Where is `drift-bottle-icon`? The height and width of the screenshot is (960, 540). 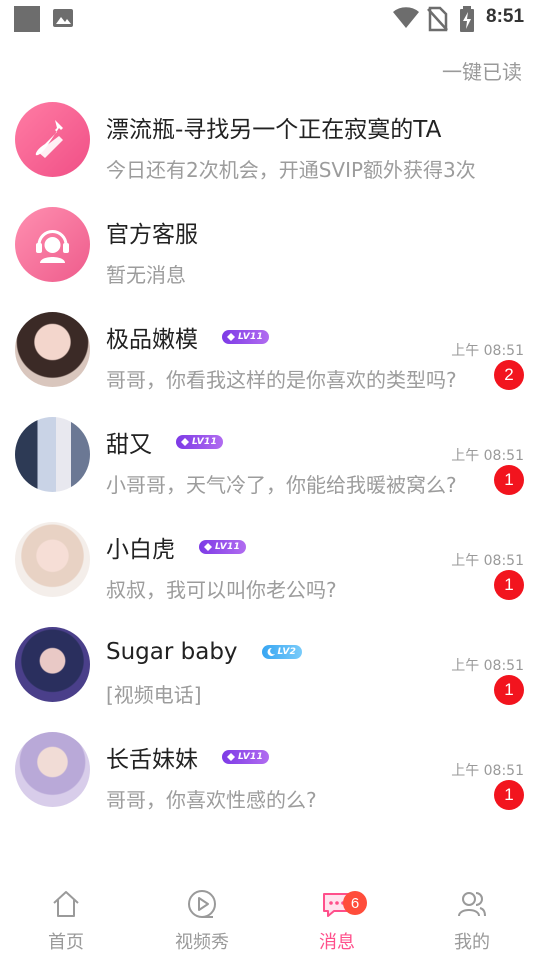 drift-bottle-icon is located at coordinates (52, 139).